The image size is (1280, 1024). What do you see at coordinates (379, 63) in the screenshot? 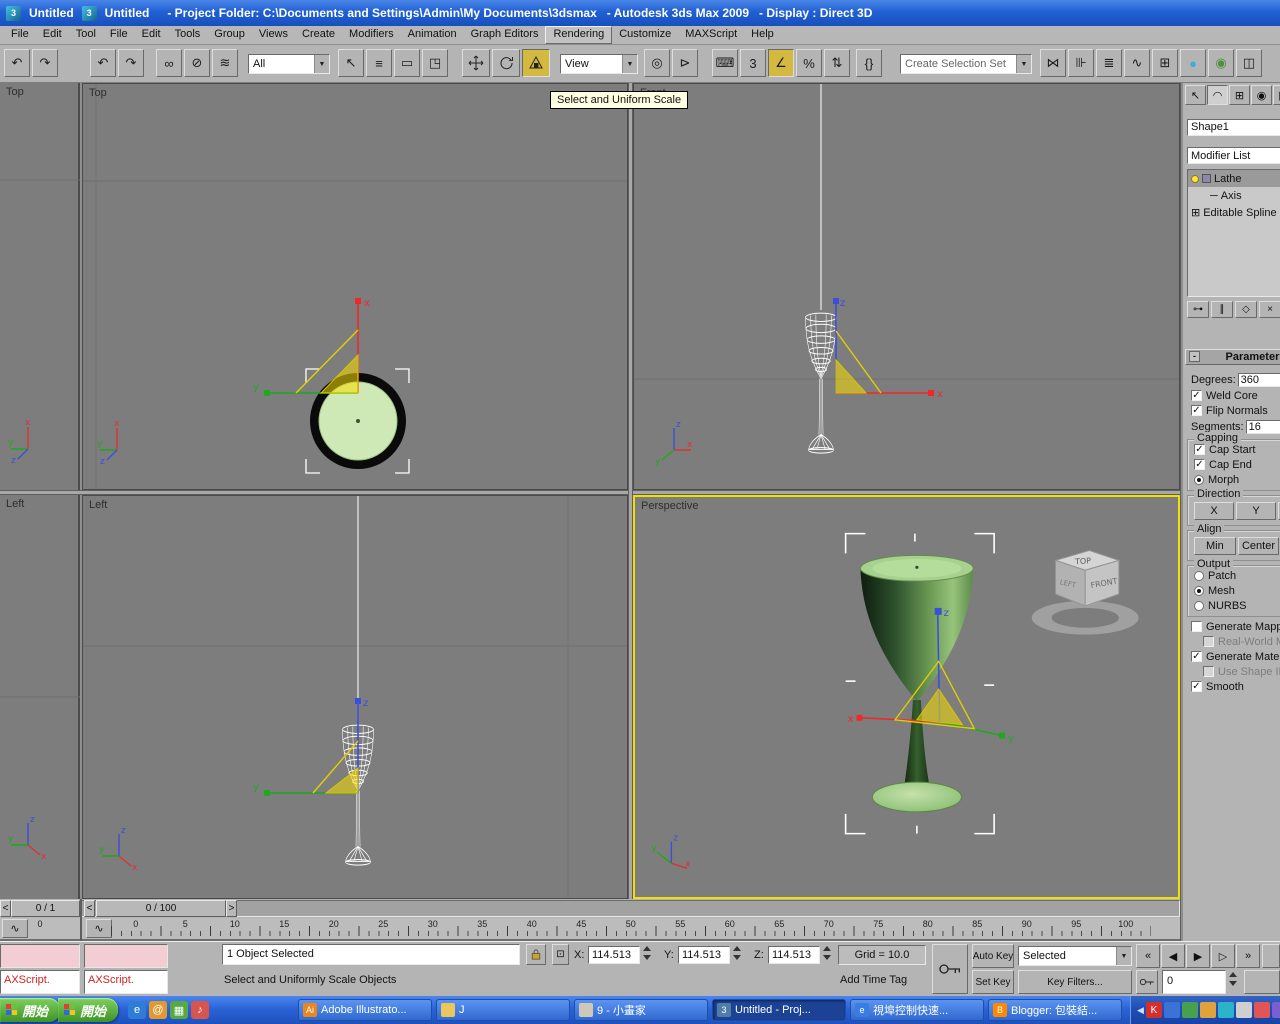
I see `select-by-name-button: ≡` at bounding box center [379, 63].